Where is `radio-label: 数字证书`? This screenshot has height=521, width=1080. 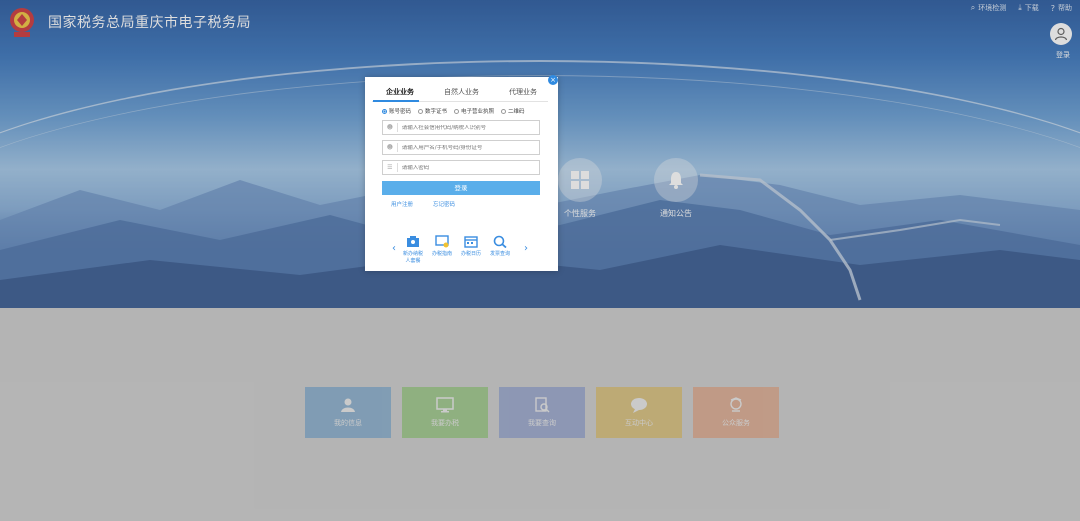 radio-label: 数字证书 is located at coordinates (436, 112).